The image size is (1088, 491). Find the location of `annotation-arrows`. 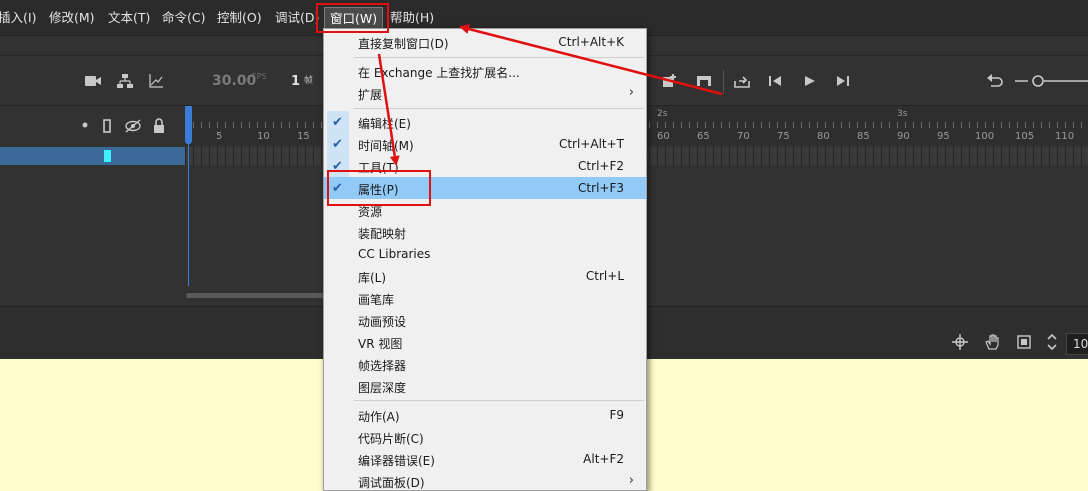

annotation-arrows is located at coordinates (550, 95).